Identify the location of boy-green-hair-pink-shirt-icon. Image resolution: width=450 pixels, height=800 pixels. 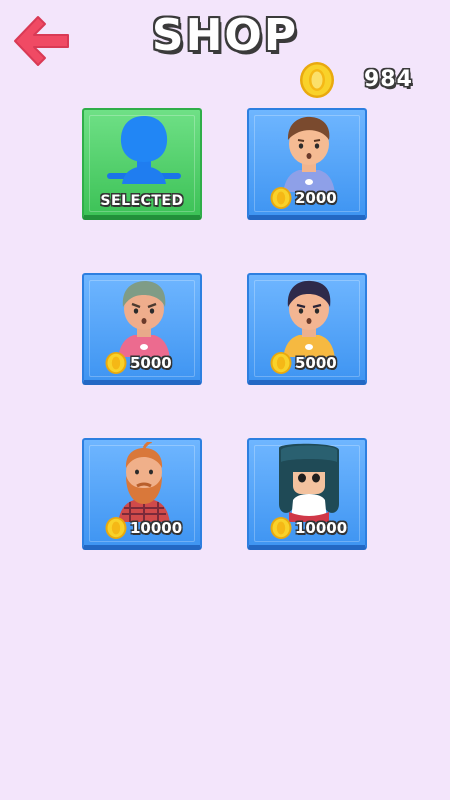
(144, 319).